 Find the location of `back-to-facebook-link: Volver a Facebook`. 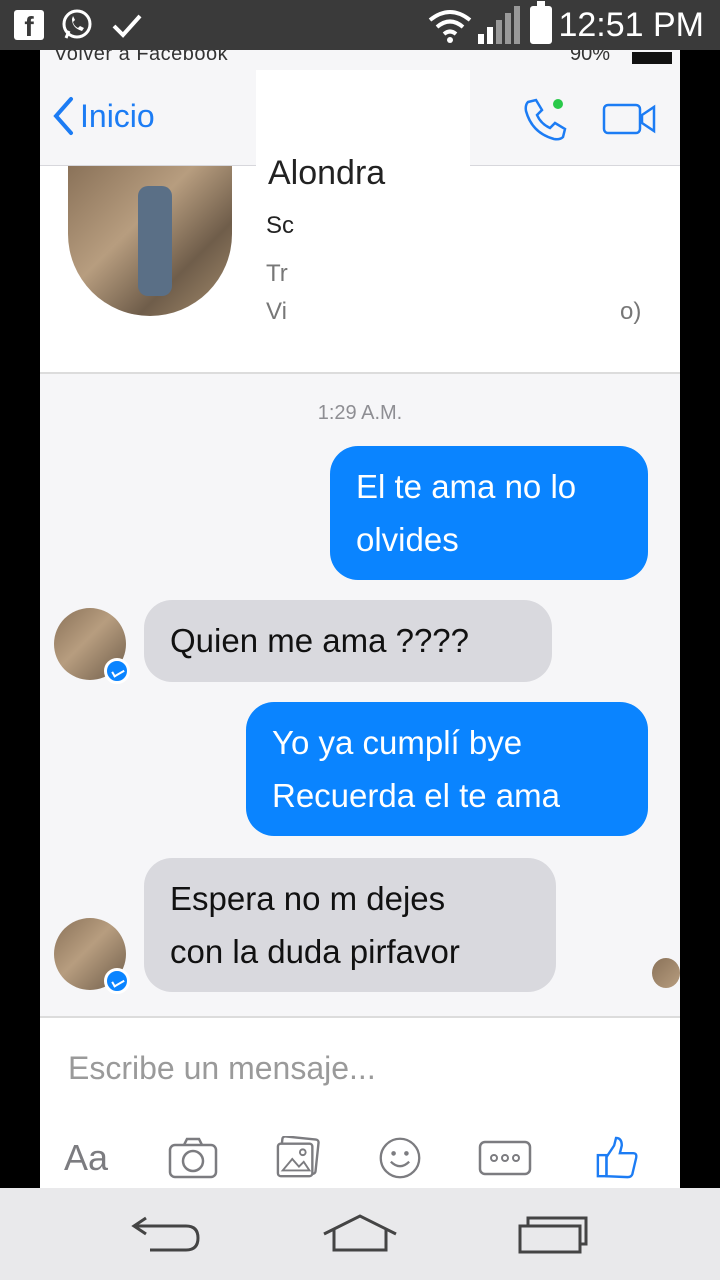

back-to-facebook-link: Volver a Facebook is located at coordinates (141, 58).